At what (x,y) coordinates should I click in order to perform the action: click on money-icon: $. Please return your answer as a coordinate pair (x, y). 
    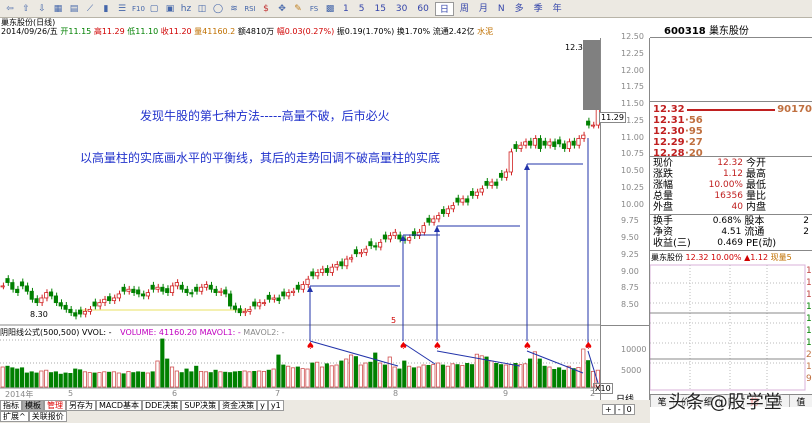
    Looking at the image, I should click on (266, 8).